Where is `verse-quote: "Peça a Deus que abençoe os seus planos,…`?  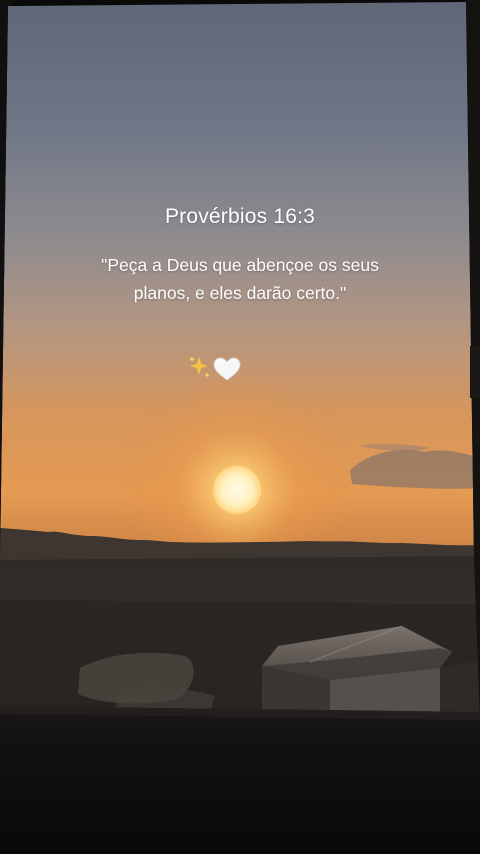 verse-quote: "Peça a Deus que abençoe os seus planos,… is located at coordinates (240, 279).